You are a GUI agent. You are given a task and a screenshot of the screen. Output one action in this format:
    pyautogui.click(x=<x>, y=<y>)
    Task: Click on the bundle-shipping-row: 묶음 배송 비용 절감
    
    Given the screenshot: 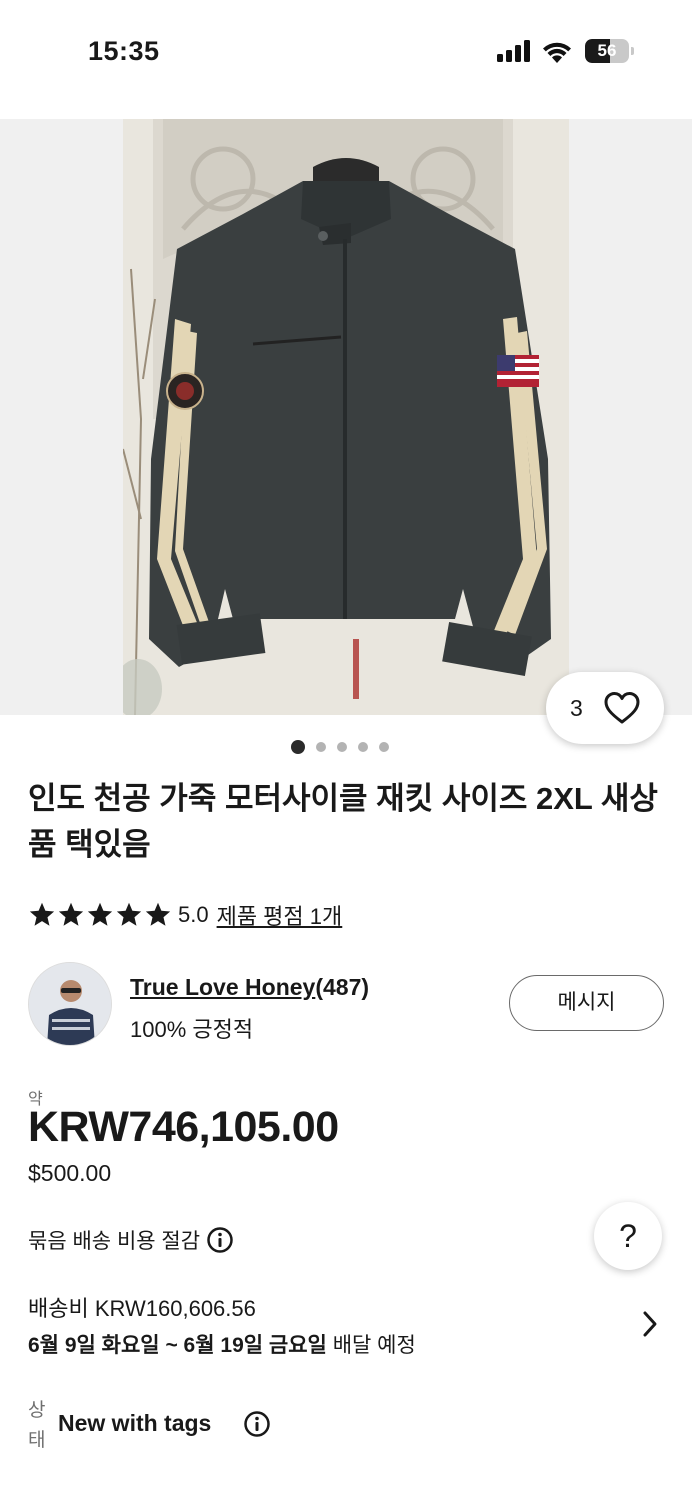 What is the action you would take?
    pyautogui.click(x=131, y=1240)
    